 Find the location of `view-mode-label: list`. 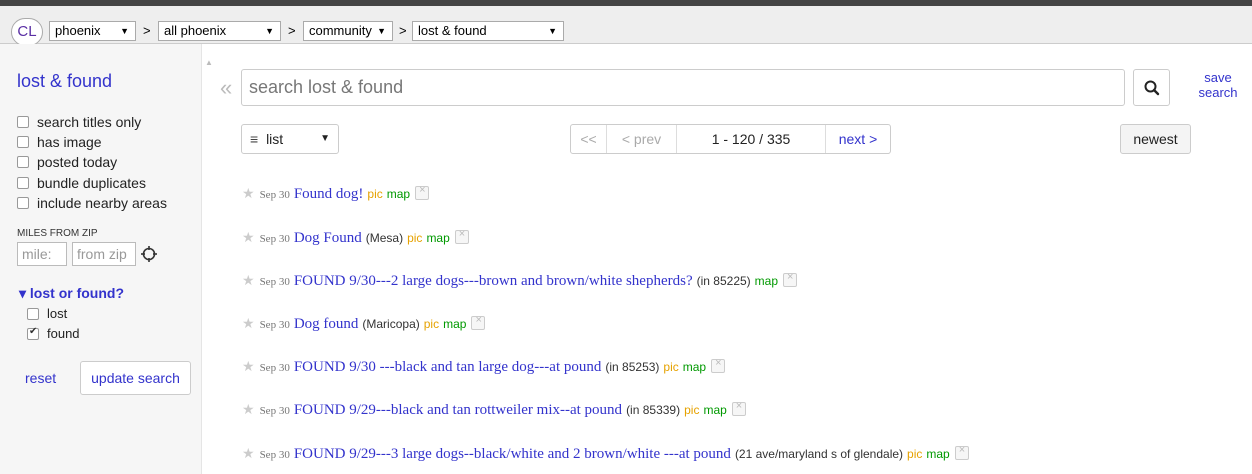

view-mode-label: list is located at coordinates (275, 139).